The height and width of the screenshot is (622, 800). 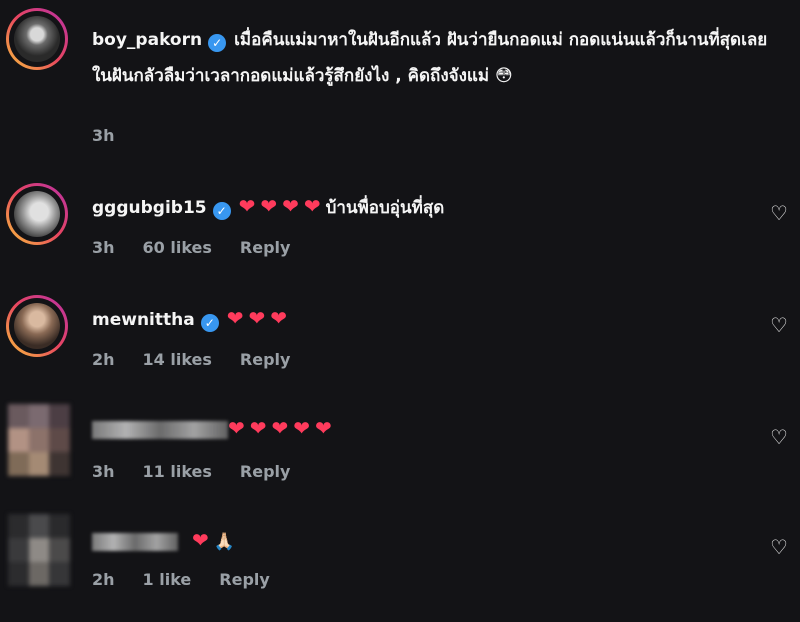 I want to click on comment-line: mewnittha ✓ ❤❤❤, so click(x=416, y=319).